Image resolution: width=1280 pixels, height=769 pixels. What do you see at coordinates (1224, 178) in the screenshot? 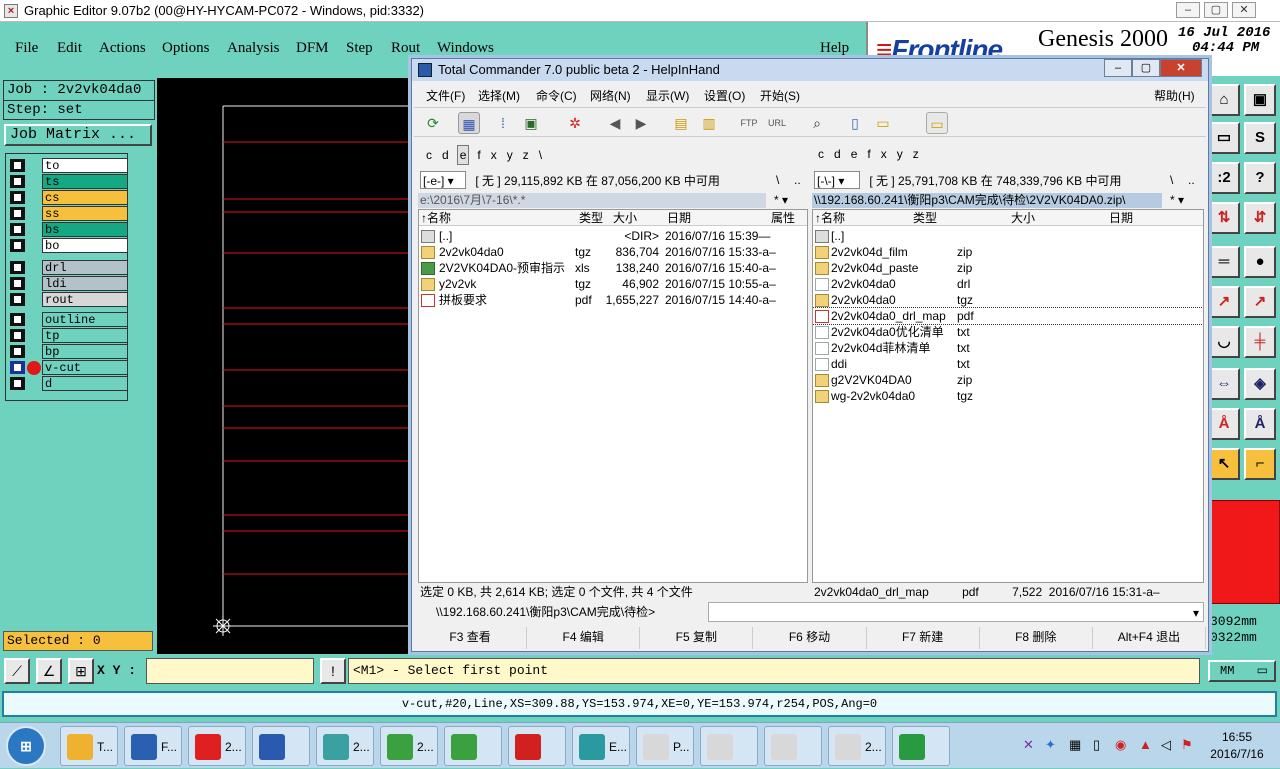
I see `ratio-icon: :2` at bounding box center [1224, 178].